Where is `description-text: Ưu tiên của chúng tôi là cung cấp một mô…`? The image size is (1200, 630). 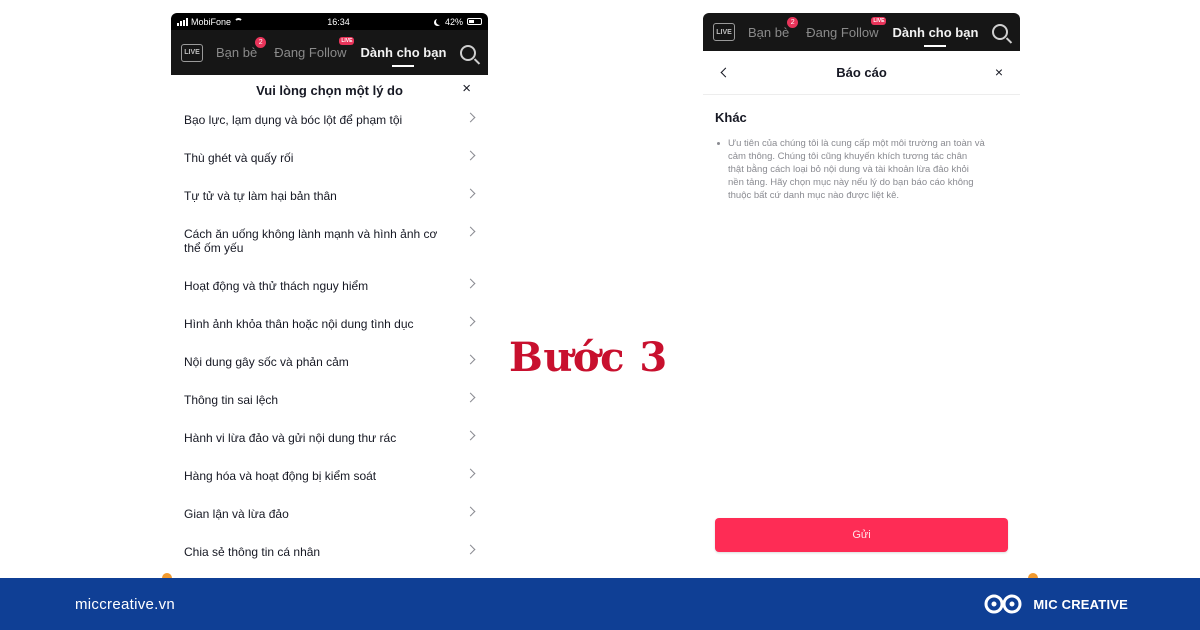
description-text: Ưu tiên của chúng tôi là cung cấp một mô… is located at coordinates (856, 169).